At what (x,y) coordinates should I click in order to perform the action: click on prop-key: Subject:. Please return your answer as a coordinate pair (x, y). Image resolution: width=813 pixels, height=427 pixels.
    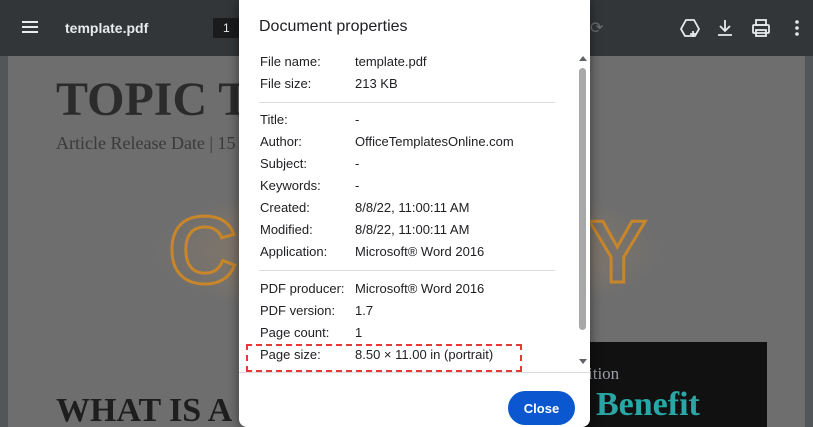
    Looking at the image, I should click on (283, 163).